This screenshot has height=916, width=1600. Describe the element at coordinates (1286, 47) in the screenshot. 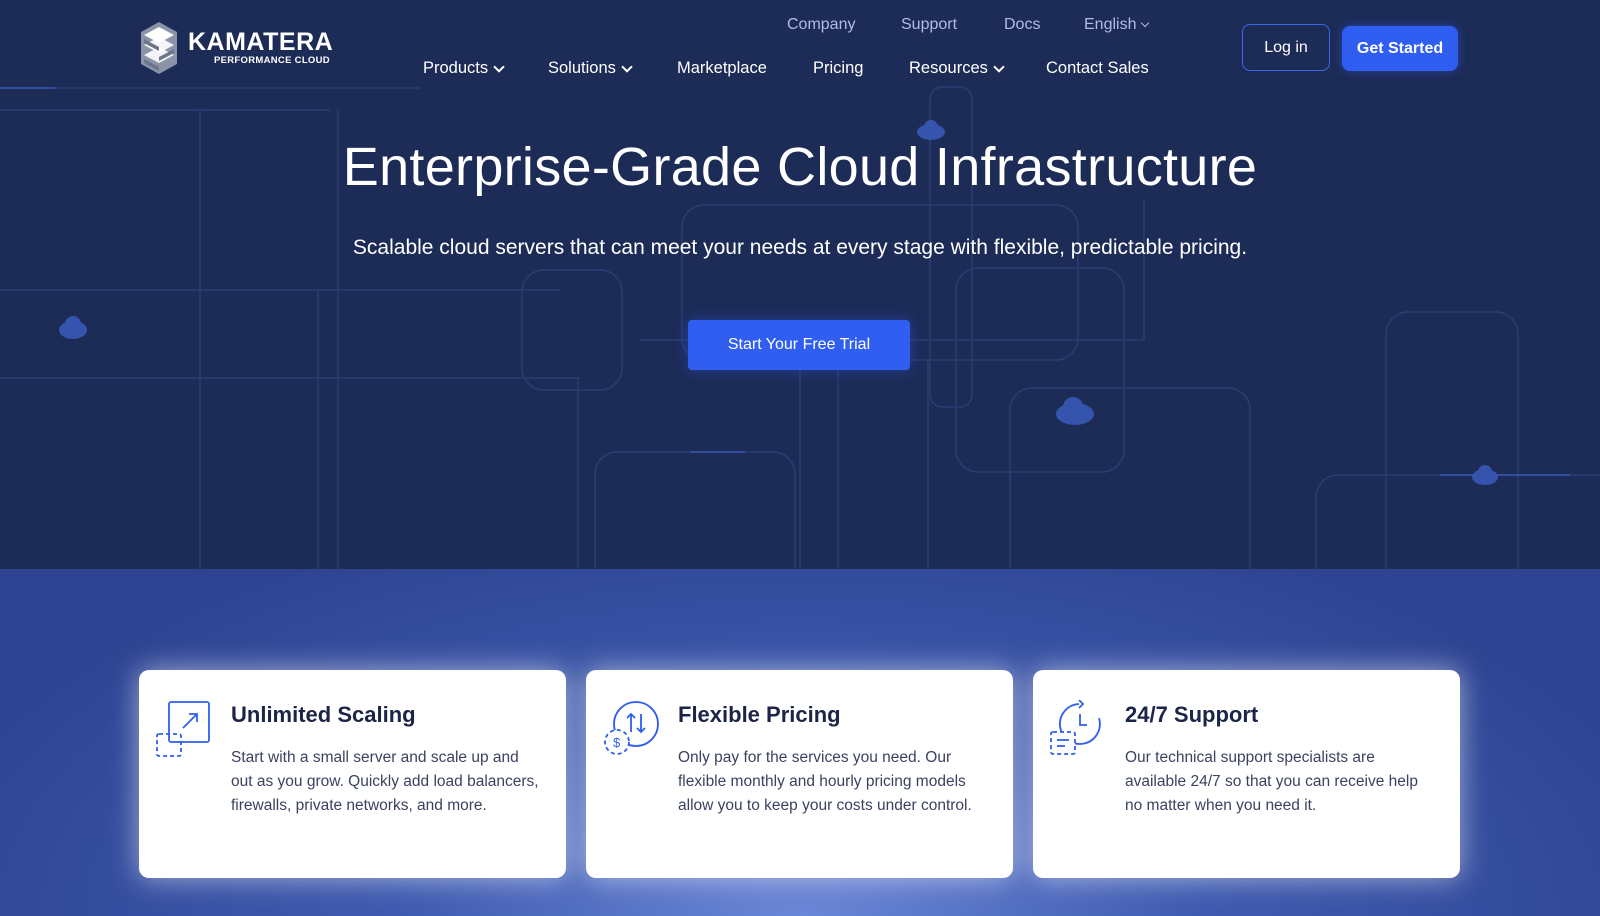

I see `login-button: Log in` at that location.